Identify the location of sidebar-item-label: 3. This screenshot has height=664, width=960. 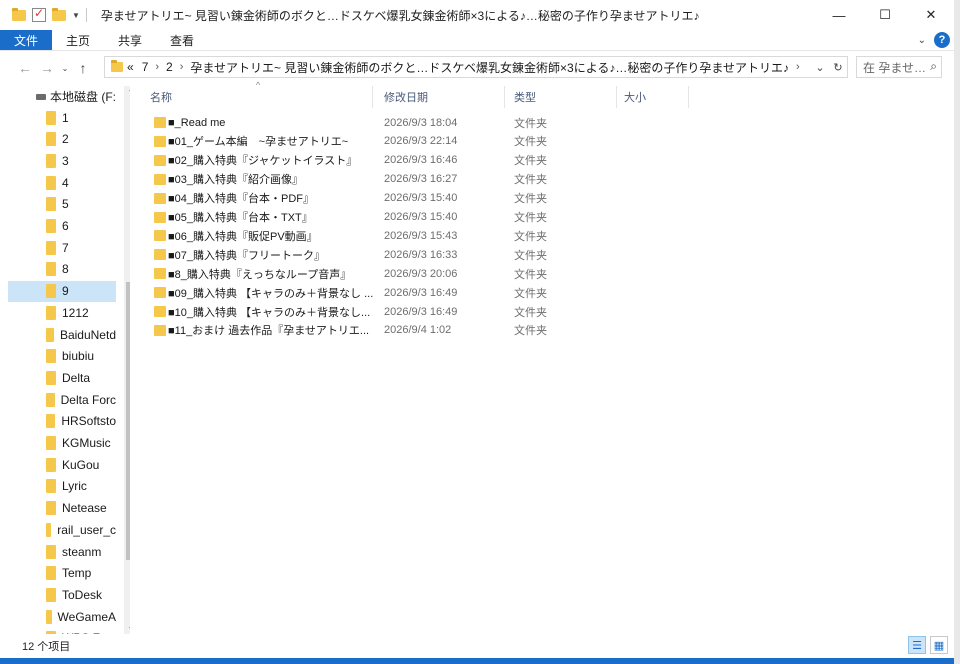
(65, 160).